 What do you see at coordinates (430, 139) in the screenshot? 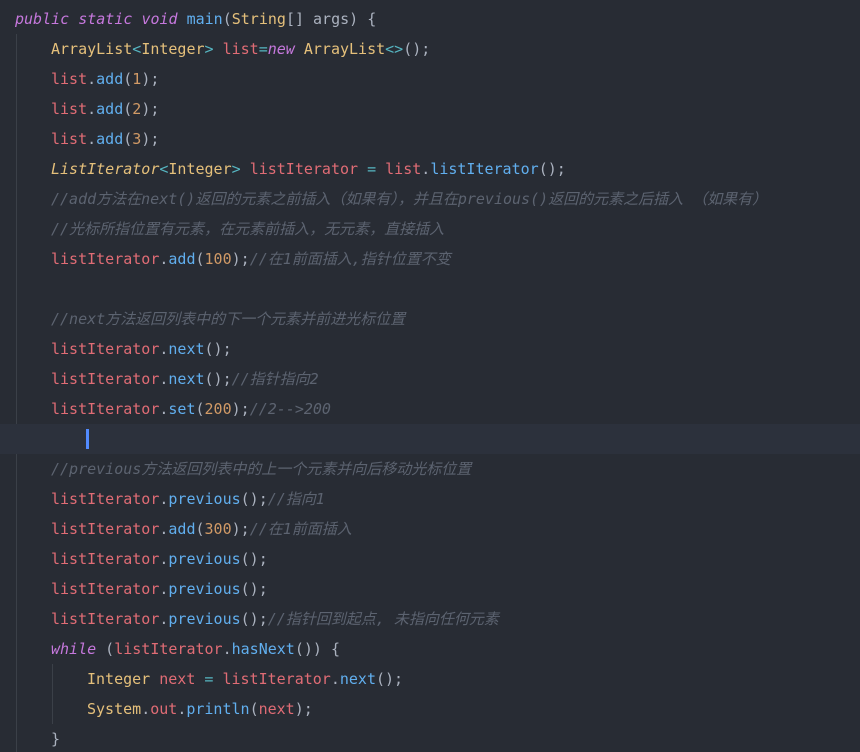
I see `code-line: list.add(3);` at bounding box center [430, 139].